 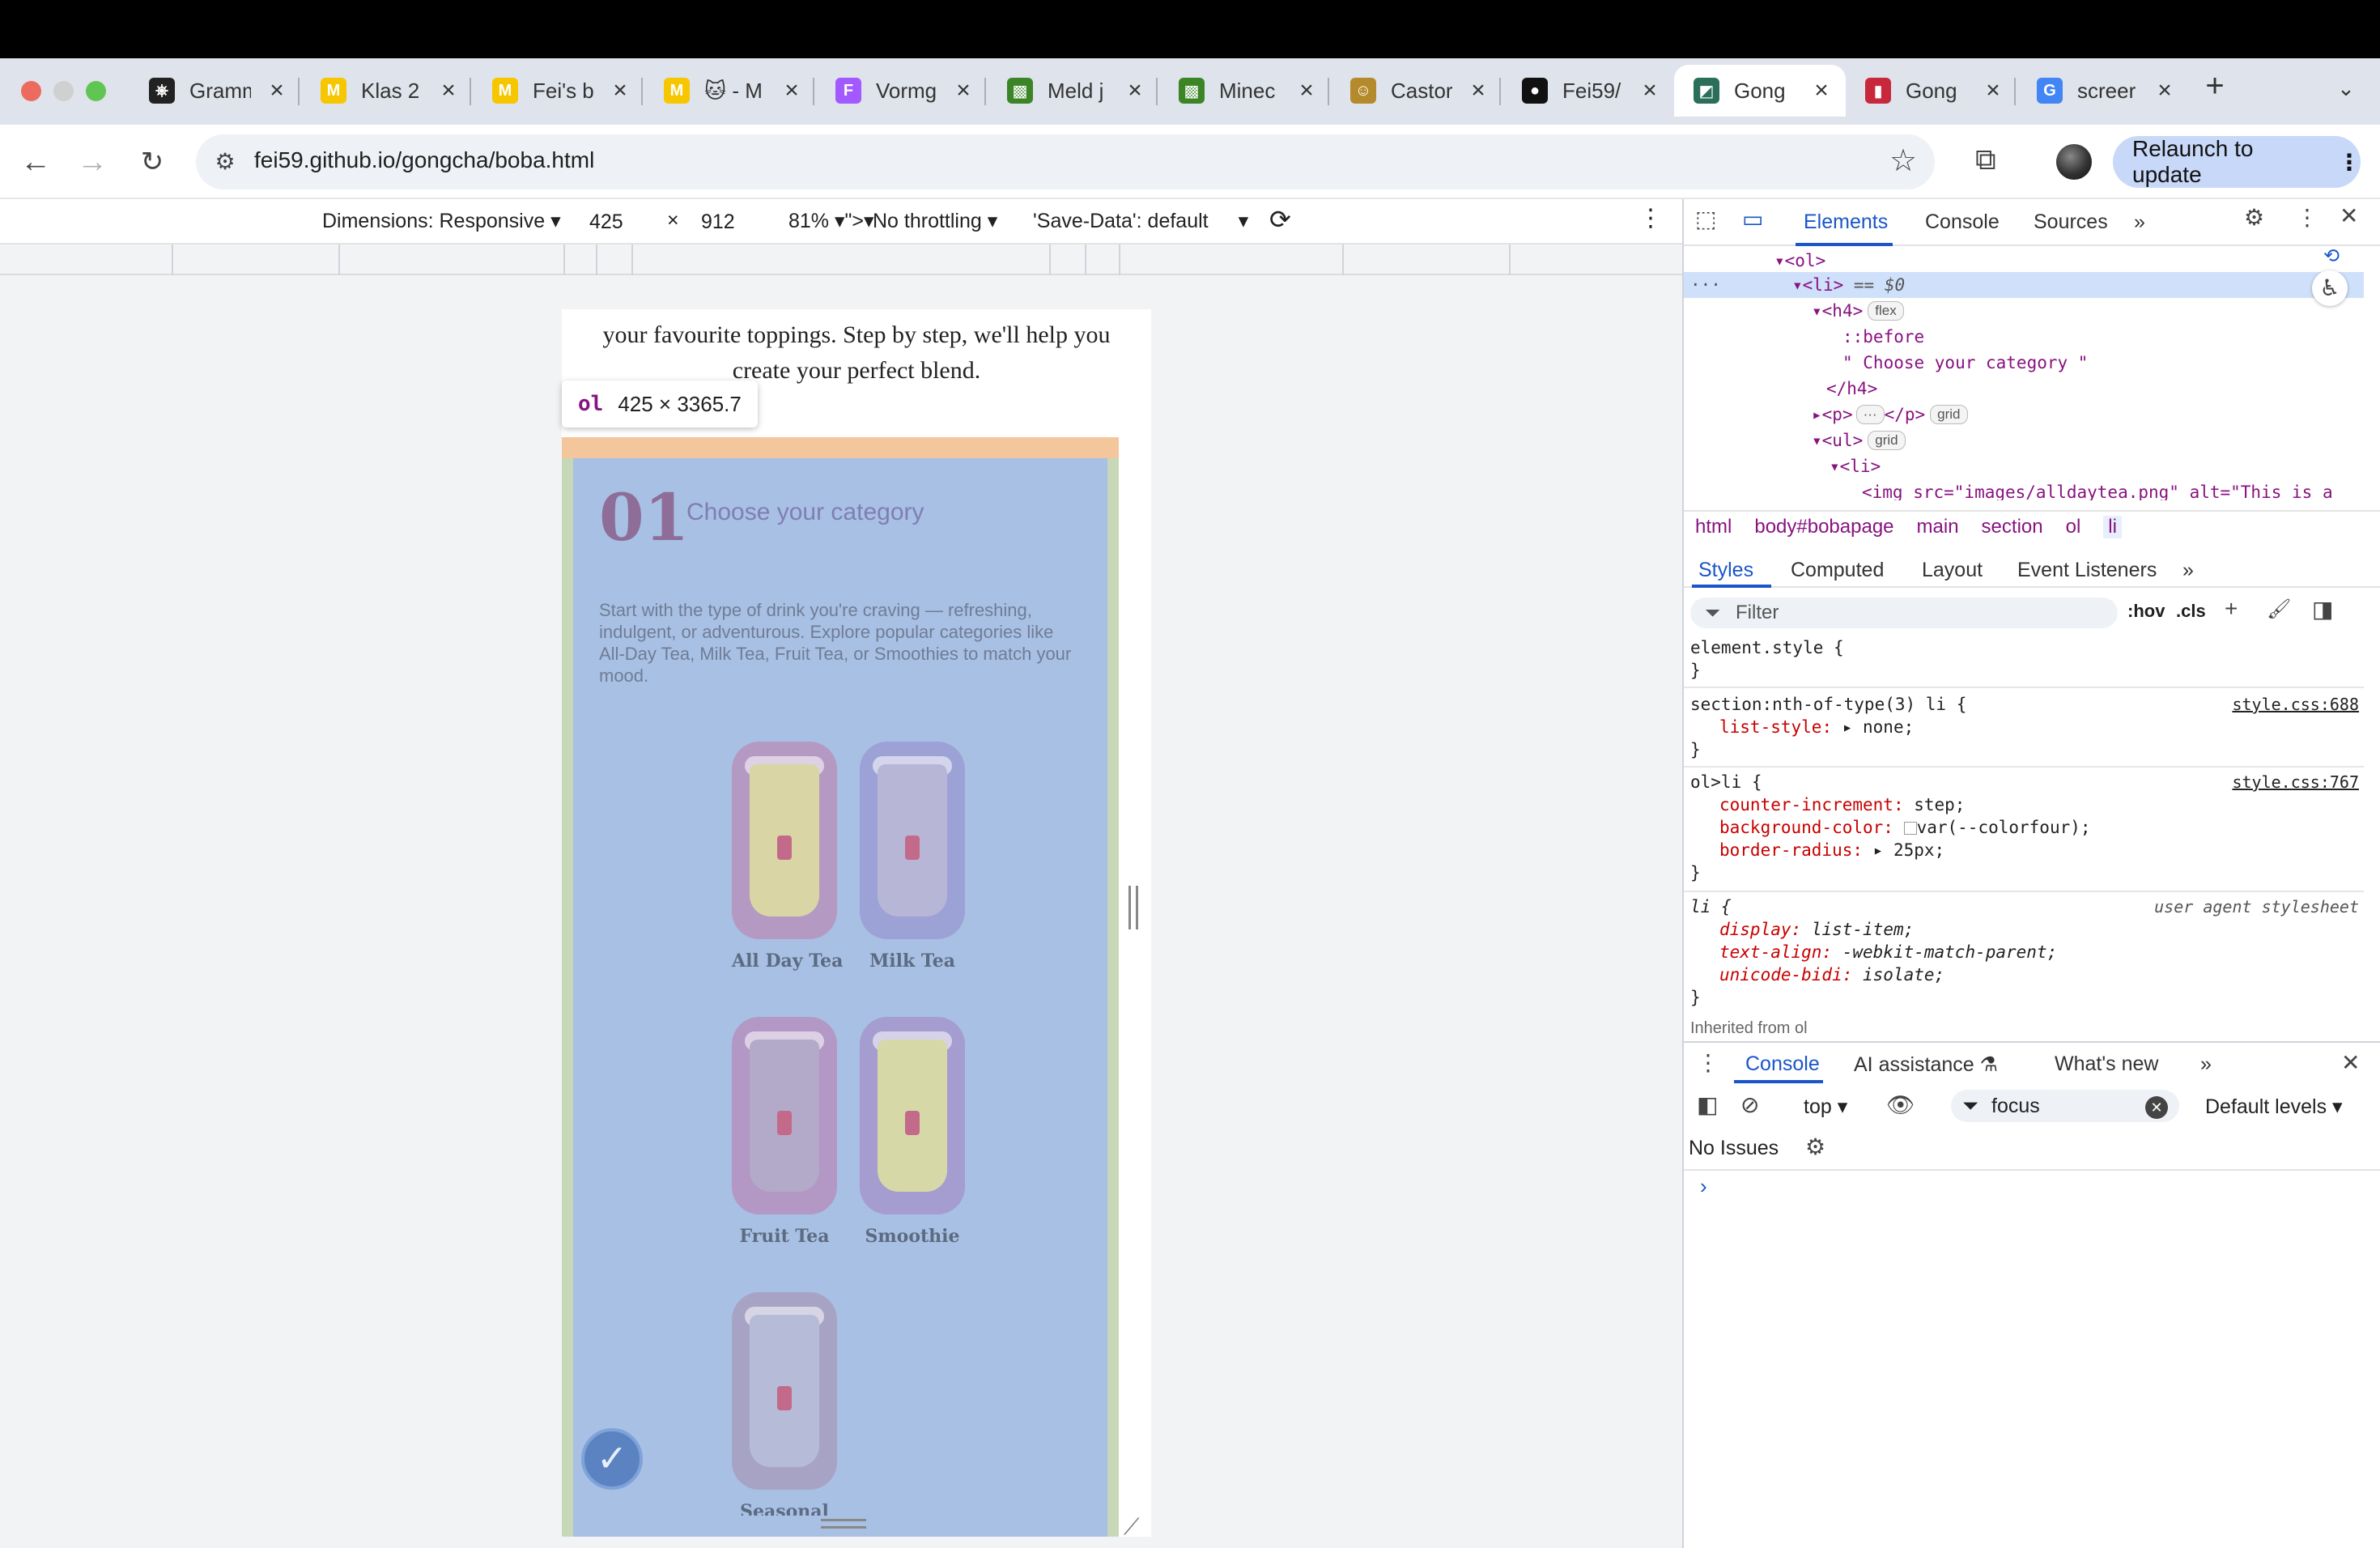 What do you see at coordinates (912, 857) in the screenshot?
I see `category-card: Milk Tea` at bounding box center [912, 857].